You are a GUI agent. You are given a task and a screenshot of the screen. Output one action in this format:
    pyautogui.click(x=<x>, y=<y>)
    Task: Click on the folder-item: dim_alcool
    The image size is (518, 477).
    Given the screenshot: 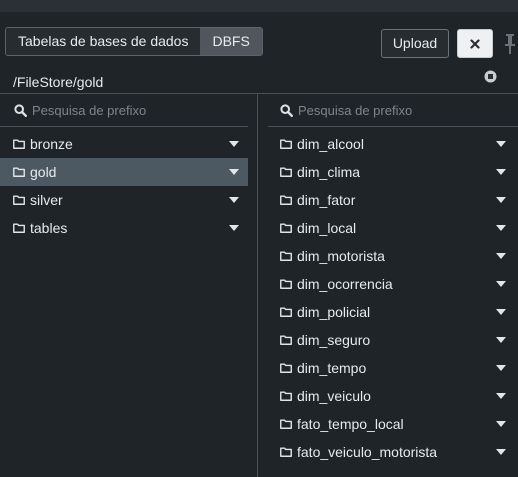 What is the action you would take?
    pyautogui.click(x=393, y=144)
    